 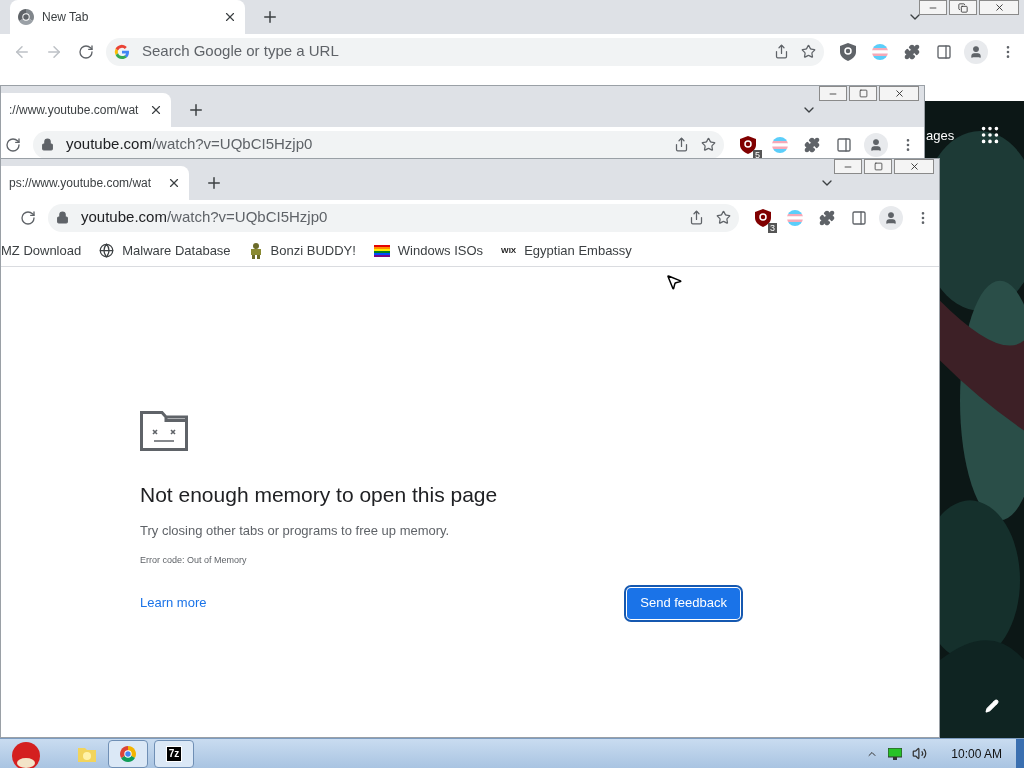 What do you see at coordinates (976, 753) in the screenshot?
I see `clock: 10:00 AM` at bounding box center [976, 753].